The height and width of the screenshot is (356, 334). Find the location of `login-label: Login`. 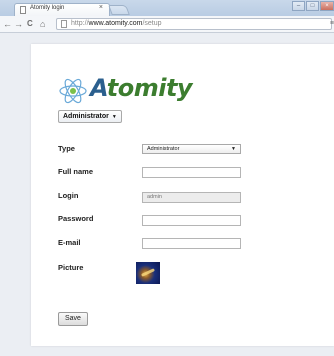

login-label: Login is located at coordinates (68, 195).